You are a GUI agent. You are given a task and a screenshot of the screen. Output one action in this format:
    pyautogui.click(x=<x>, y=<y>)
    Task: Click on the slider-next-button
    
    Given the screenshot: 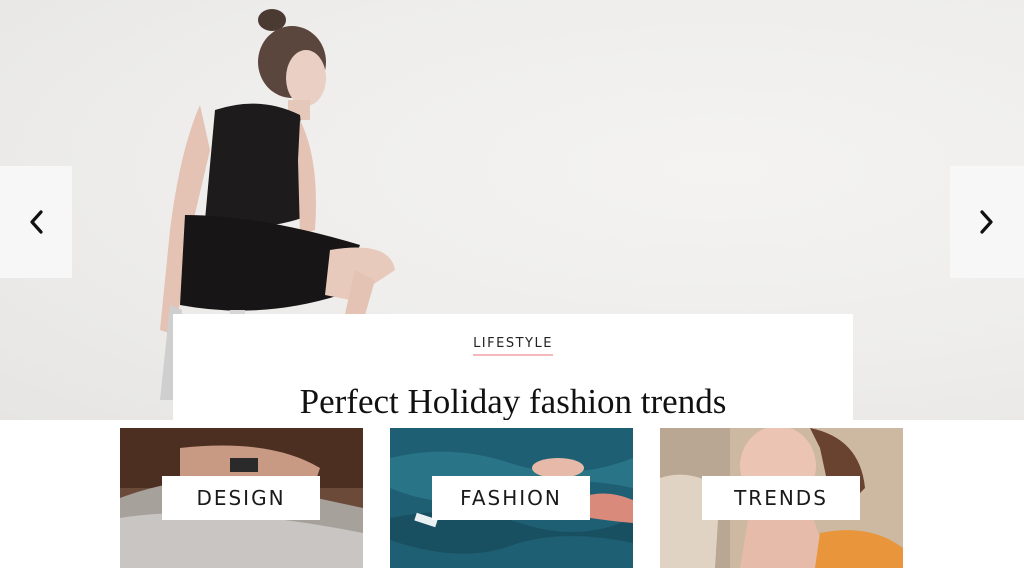 What is the action you would take?
    pyautogui.click(x=987, y=222)
    